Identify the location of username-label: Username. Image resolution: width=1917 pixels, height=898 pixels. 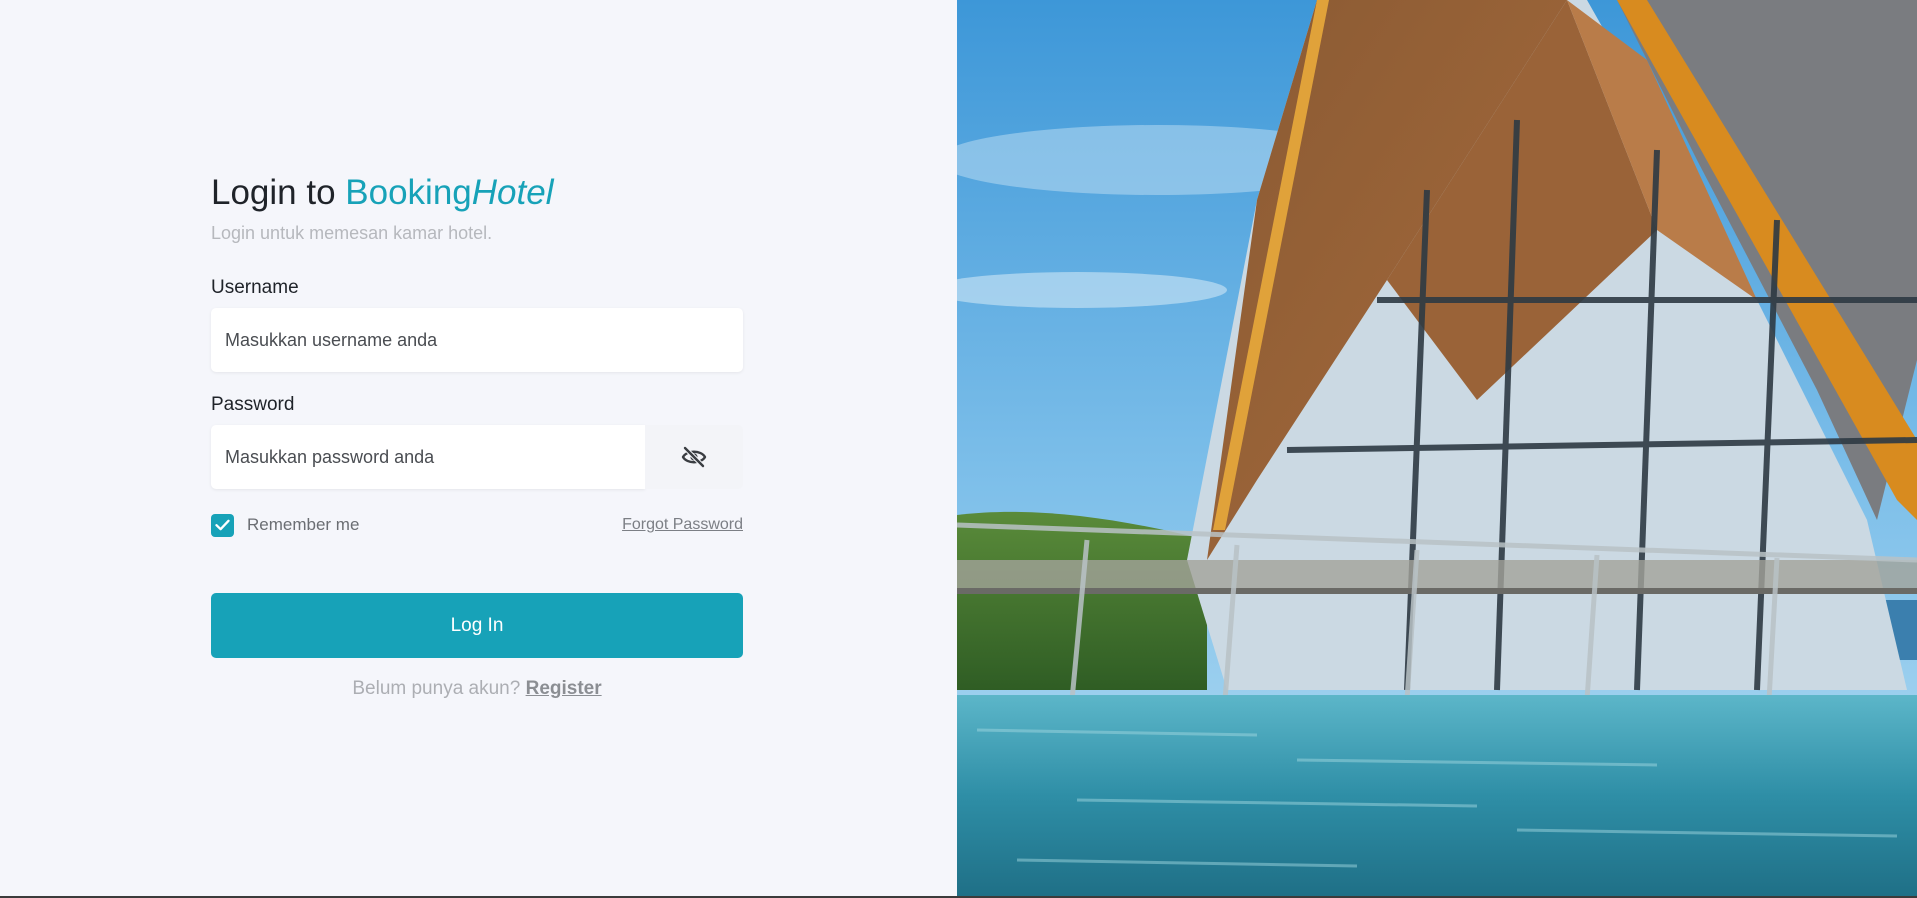
(255, 287).